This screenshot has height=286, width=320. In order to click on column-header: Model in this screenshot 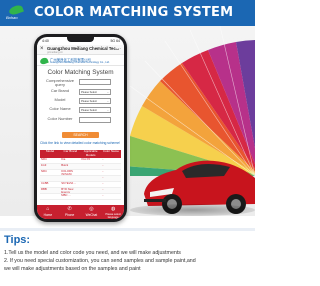, I will do `click(50, 151)`.